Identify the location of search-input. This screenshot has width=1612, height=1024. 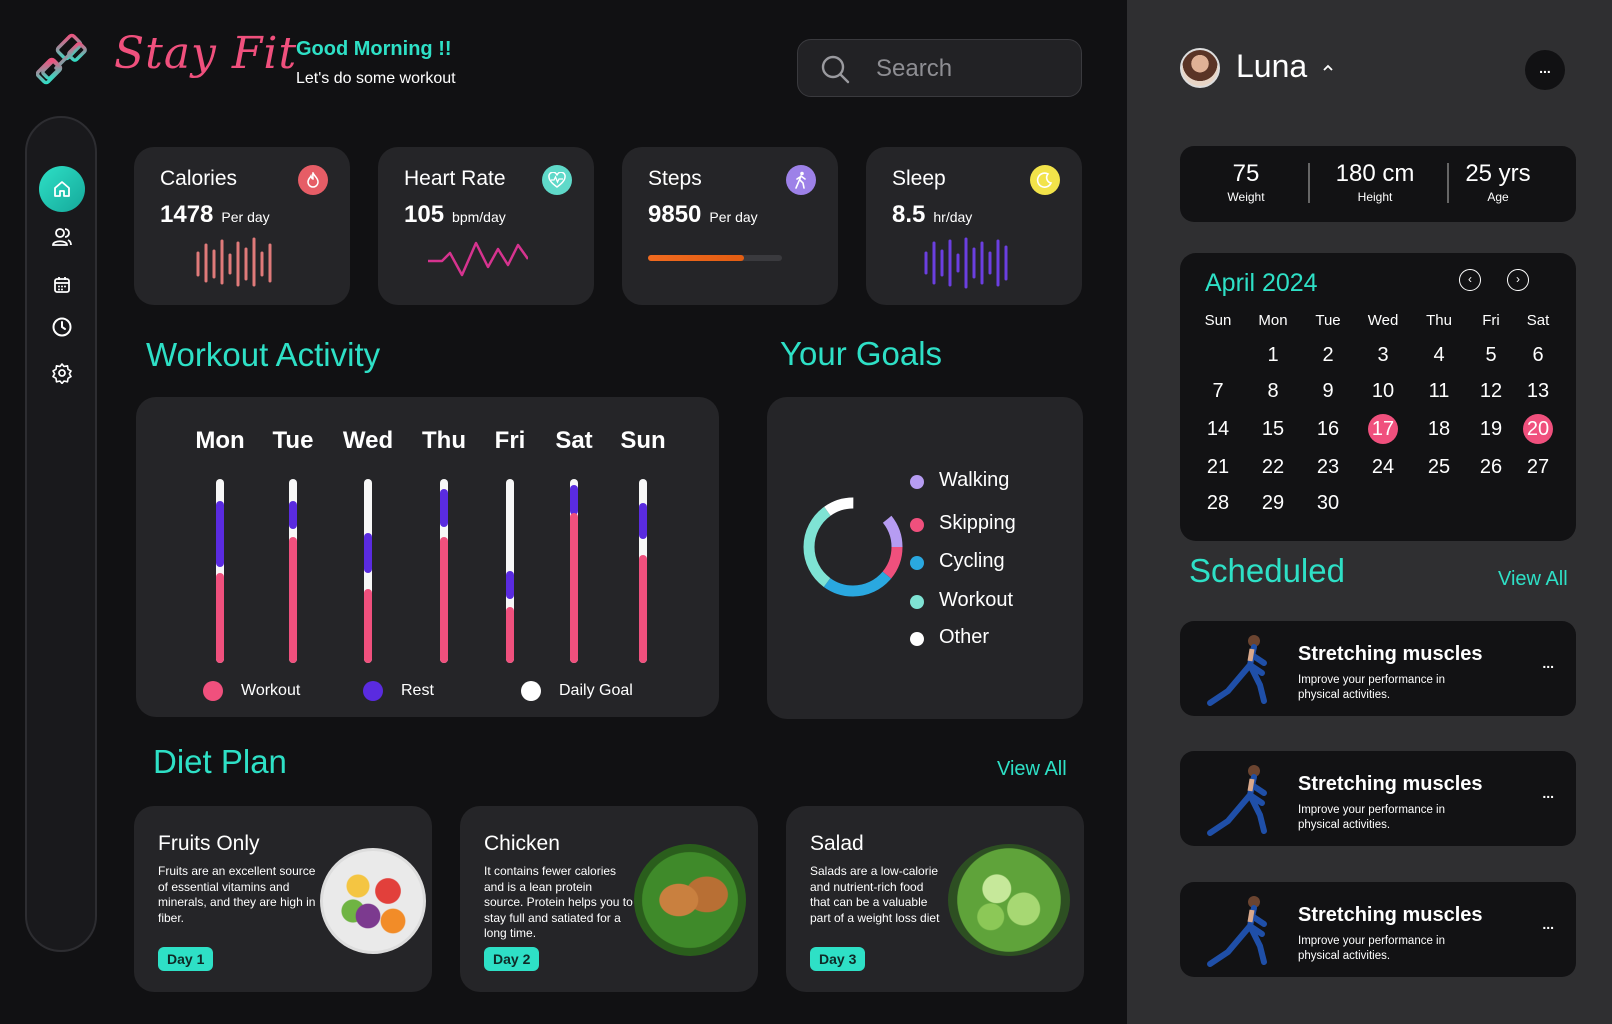
(971, 69).